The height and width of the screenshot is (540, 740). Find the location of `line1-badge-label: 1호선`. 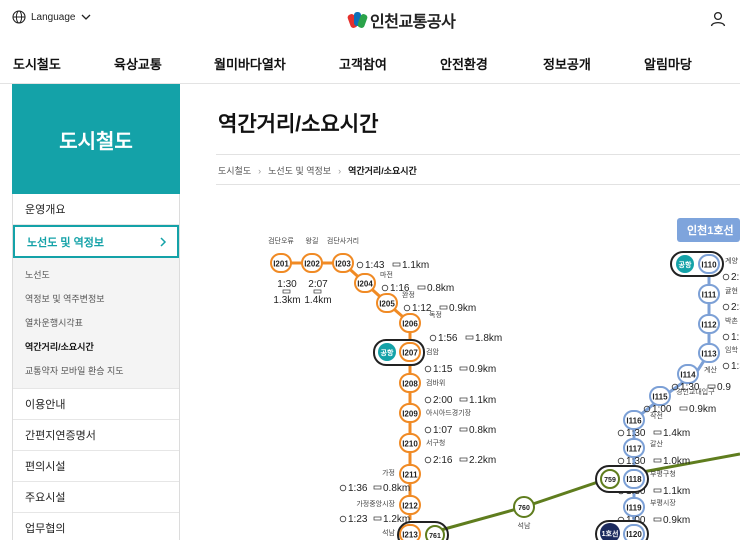

line1-badge-label: 1호선 is located at coordinates (610, 533).